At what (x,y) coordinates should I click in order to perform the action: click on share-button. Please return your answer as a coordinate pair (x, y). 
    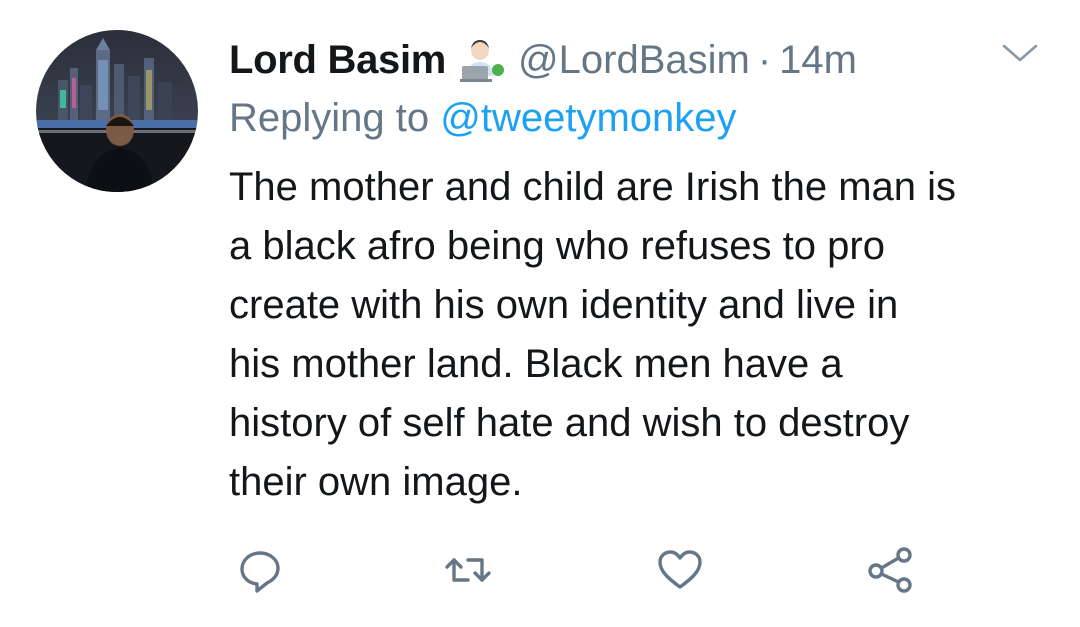
    Looking at the image, I should click on (890, 570).